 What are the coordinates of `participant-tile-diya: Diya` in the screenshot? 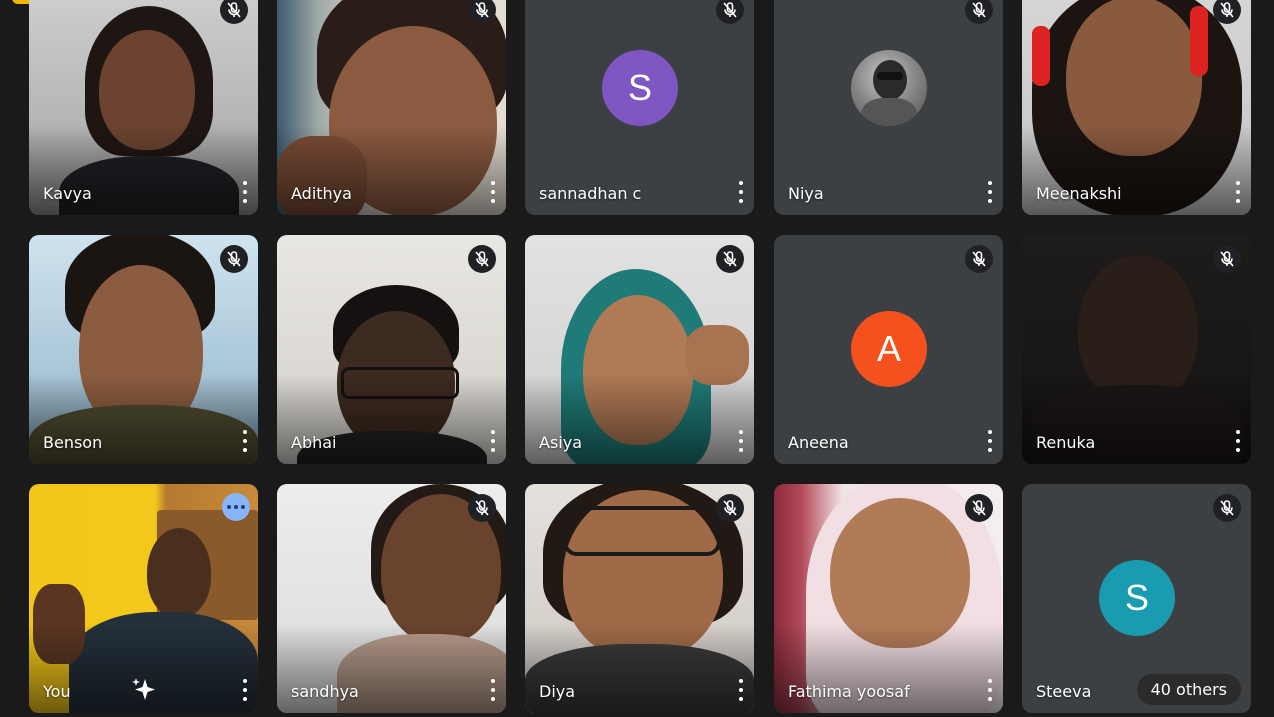 It's located at (639, 598).